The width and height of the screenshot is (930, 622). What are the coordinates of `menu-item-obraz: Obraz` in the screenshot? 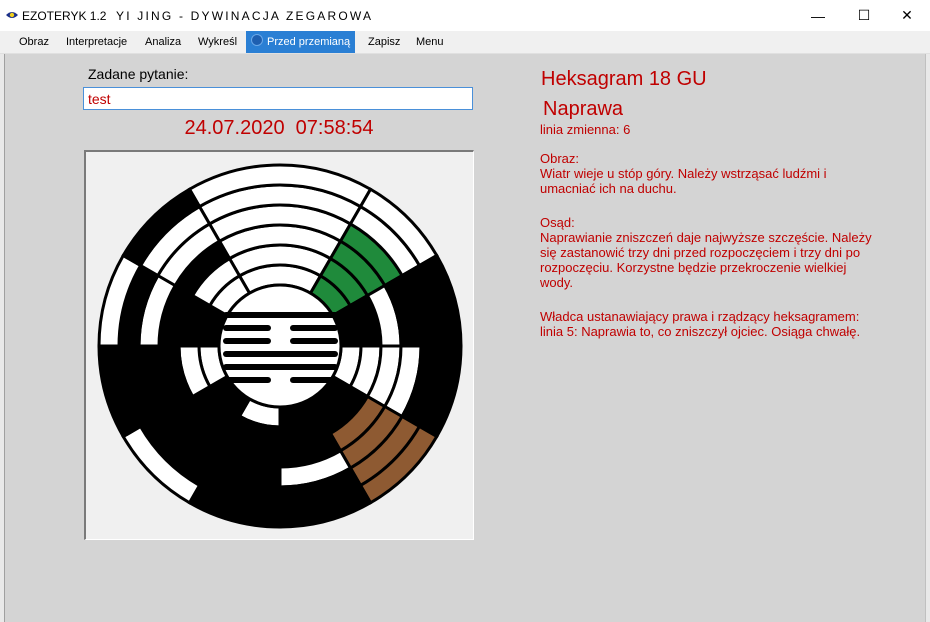 It's located at (34, 42).